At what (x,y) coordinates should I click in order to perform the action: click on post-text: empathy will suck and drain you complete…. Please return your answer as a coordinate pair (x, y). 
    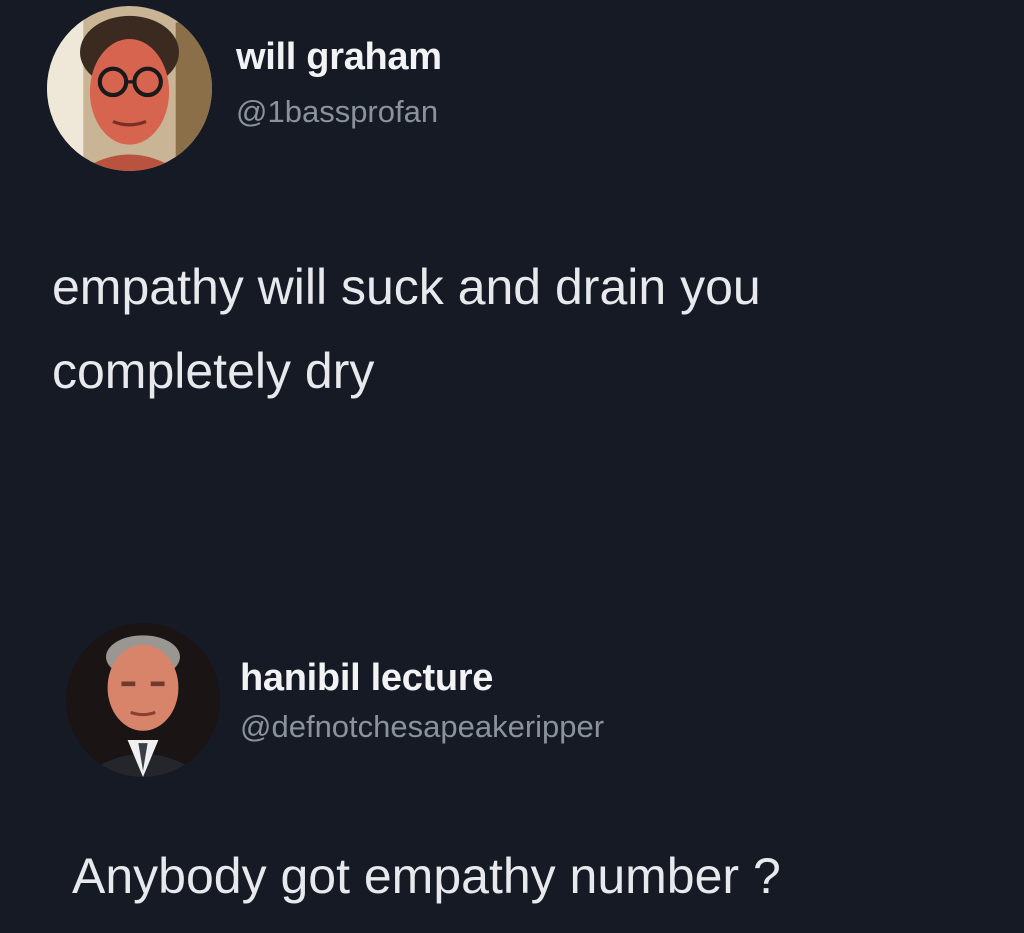
    Looking at the image, I should click on (406, 329).